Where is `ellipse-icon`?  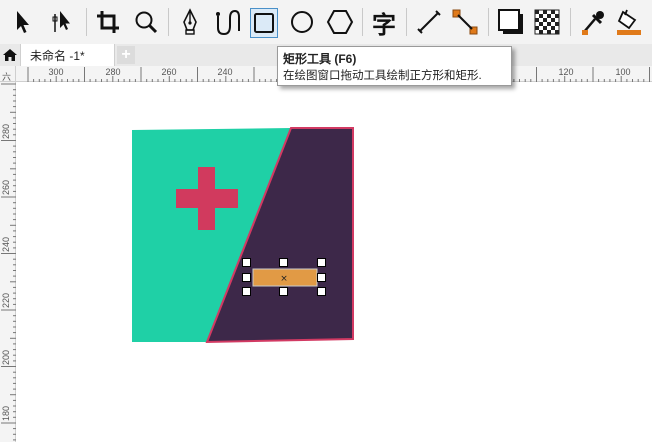 ellipse-icon is located at coordinates (302, 22).